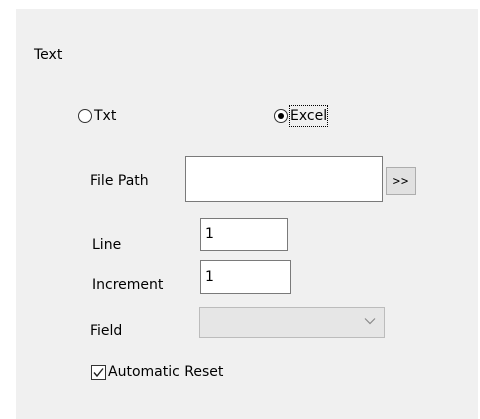 This screenshot has width=480, height=419. I want to click on chevron-down-icon, so click(370, 321).